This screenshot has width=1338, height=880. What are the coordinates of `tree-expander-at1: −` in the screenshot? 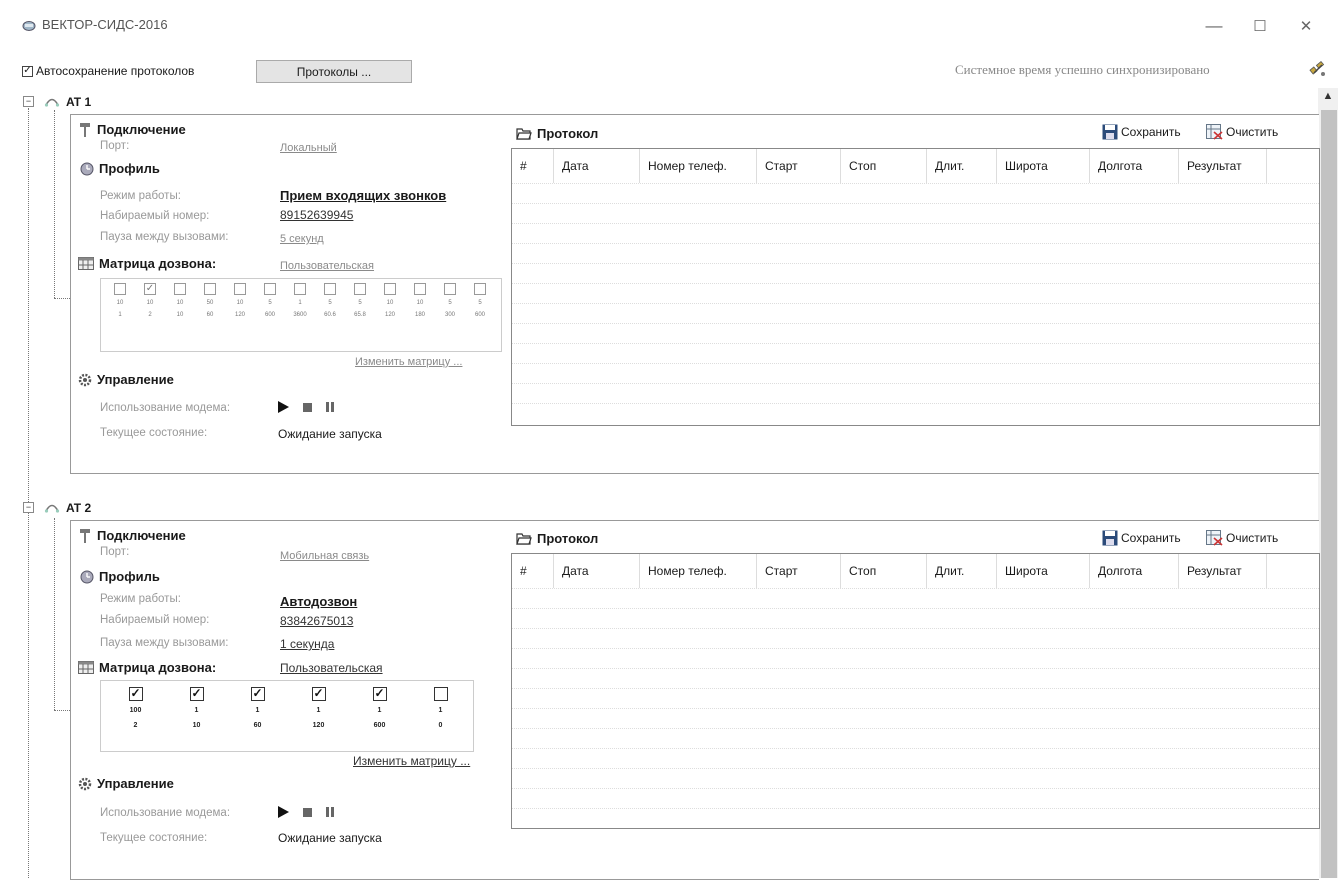 It's located at (28, 101).